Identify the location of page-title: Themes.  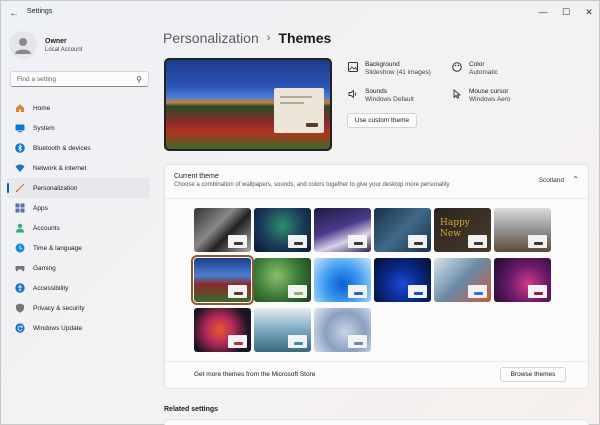
(305, 38).